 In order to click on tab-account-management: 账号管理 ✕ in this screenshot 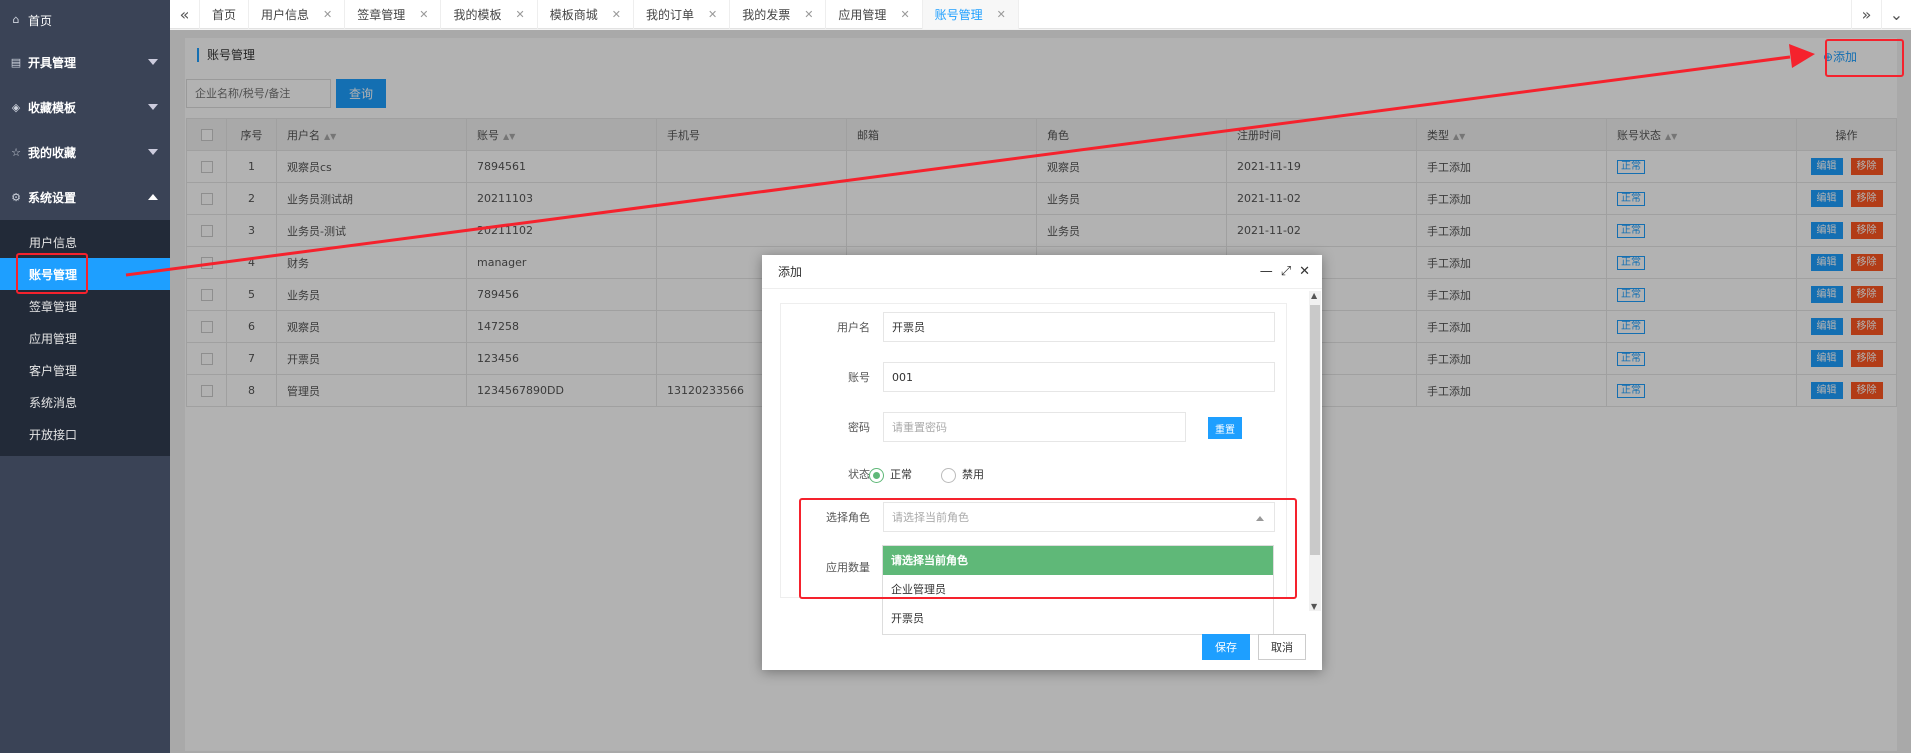, I will do `click(970, 14)`.